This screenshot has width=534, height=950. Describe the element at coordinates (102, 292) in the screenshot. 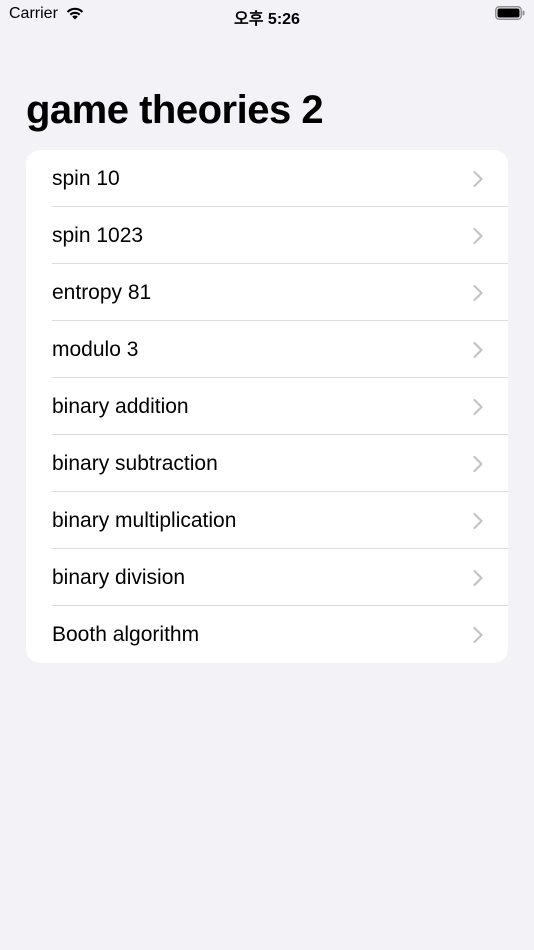

I see `list-item-label: entropy 81` at that location.